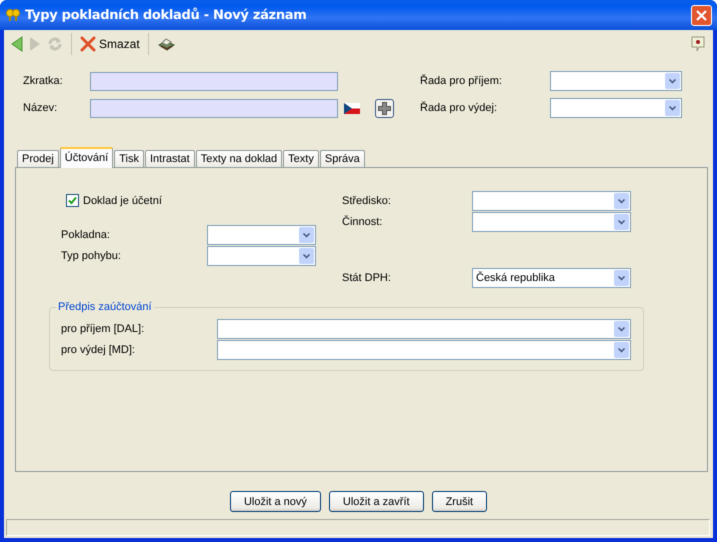 The width and height of the screenshot is (717, 542). What do you see at coordinates (376, 501) in the screenshot?
I see `dialog-button: Uložit a zavřít` at bounding box center [376, 501].